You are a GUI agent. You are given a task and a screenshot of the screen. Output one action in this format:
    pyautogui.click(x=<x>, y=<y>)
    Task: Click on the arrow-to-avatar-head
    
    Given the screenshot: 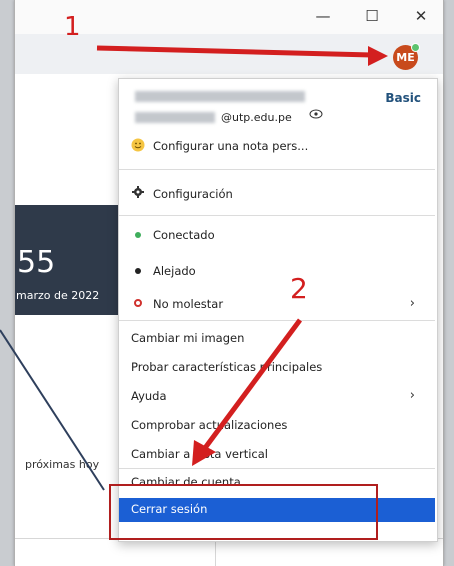 What is the action you would take?
    pyautogui.click(x=378, y=56)
    